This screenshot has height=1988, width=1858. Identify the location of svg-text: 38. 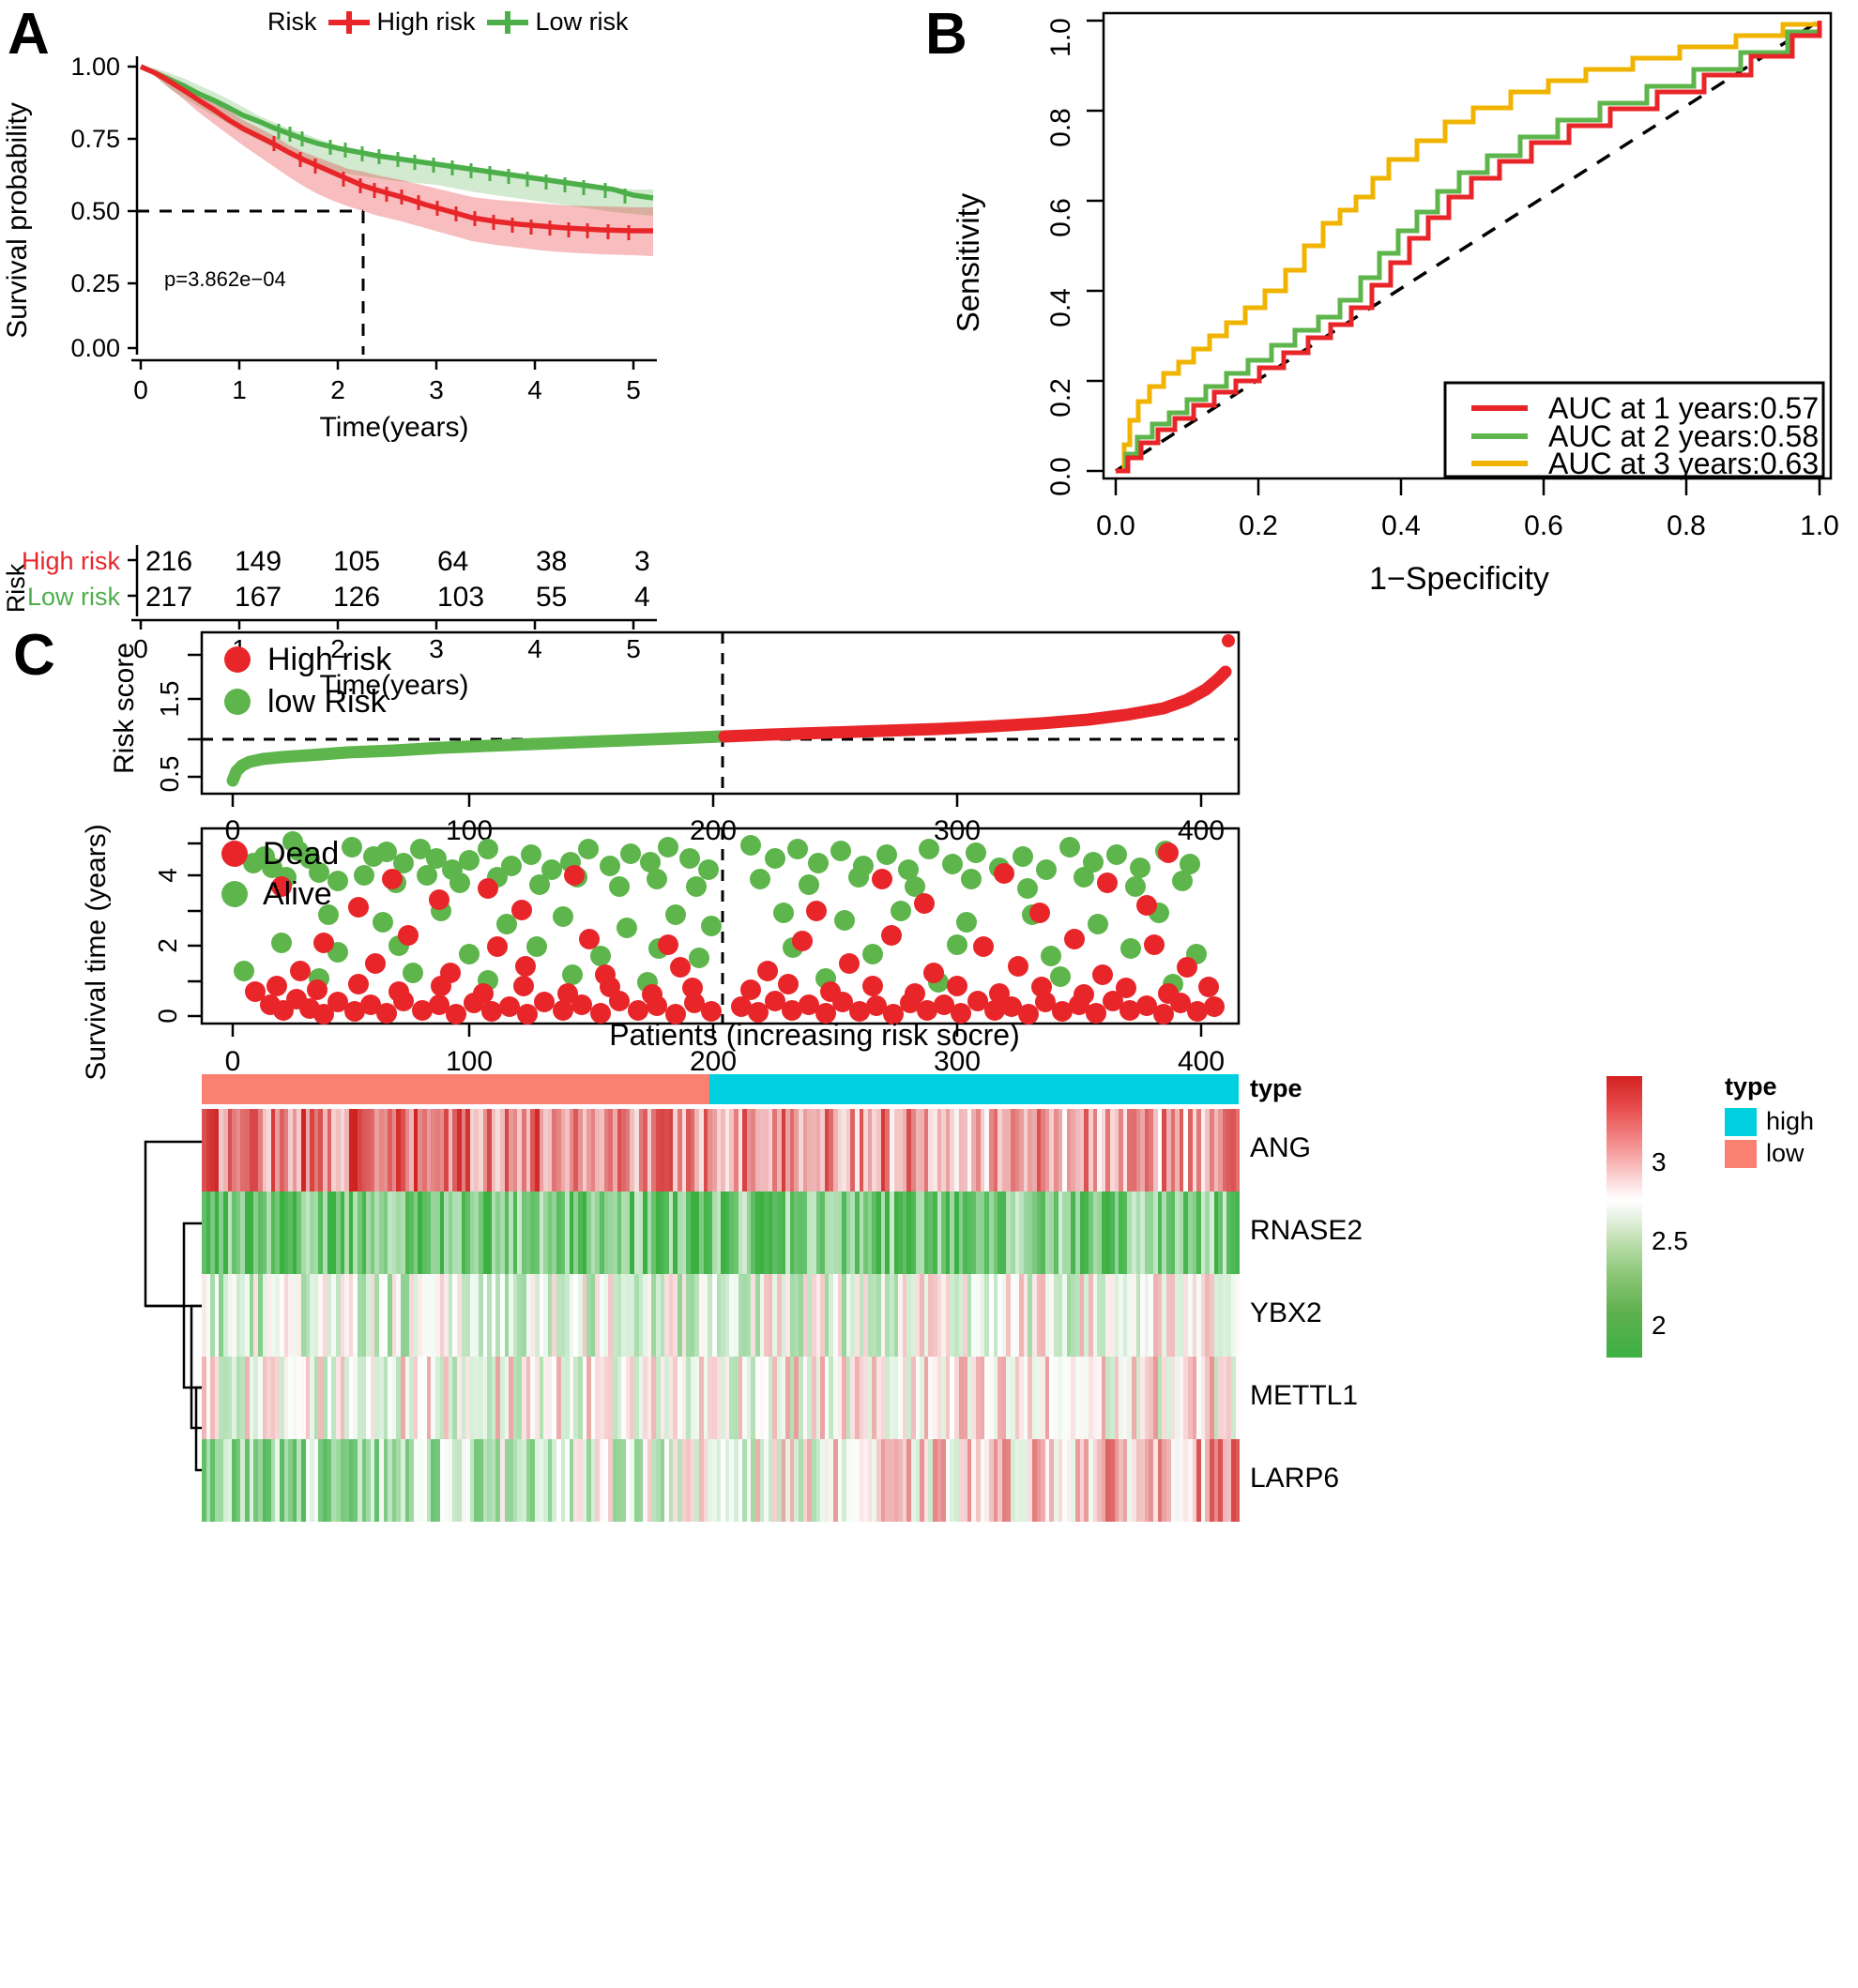
(551, 561).